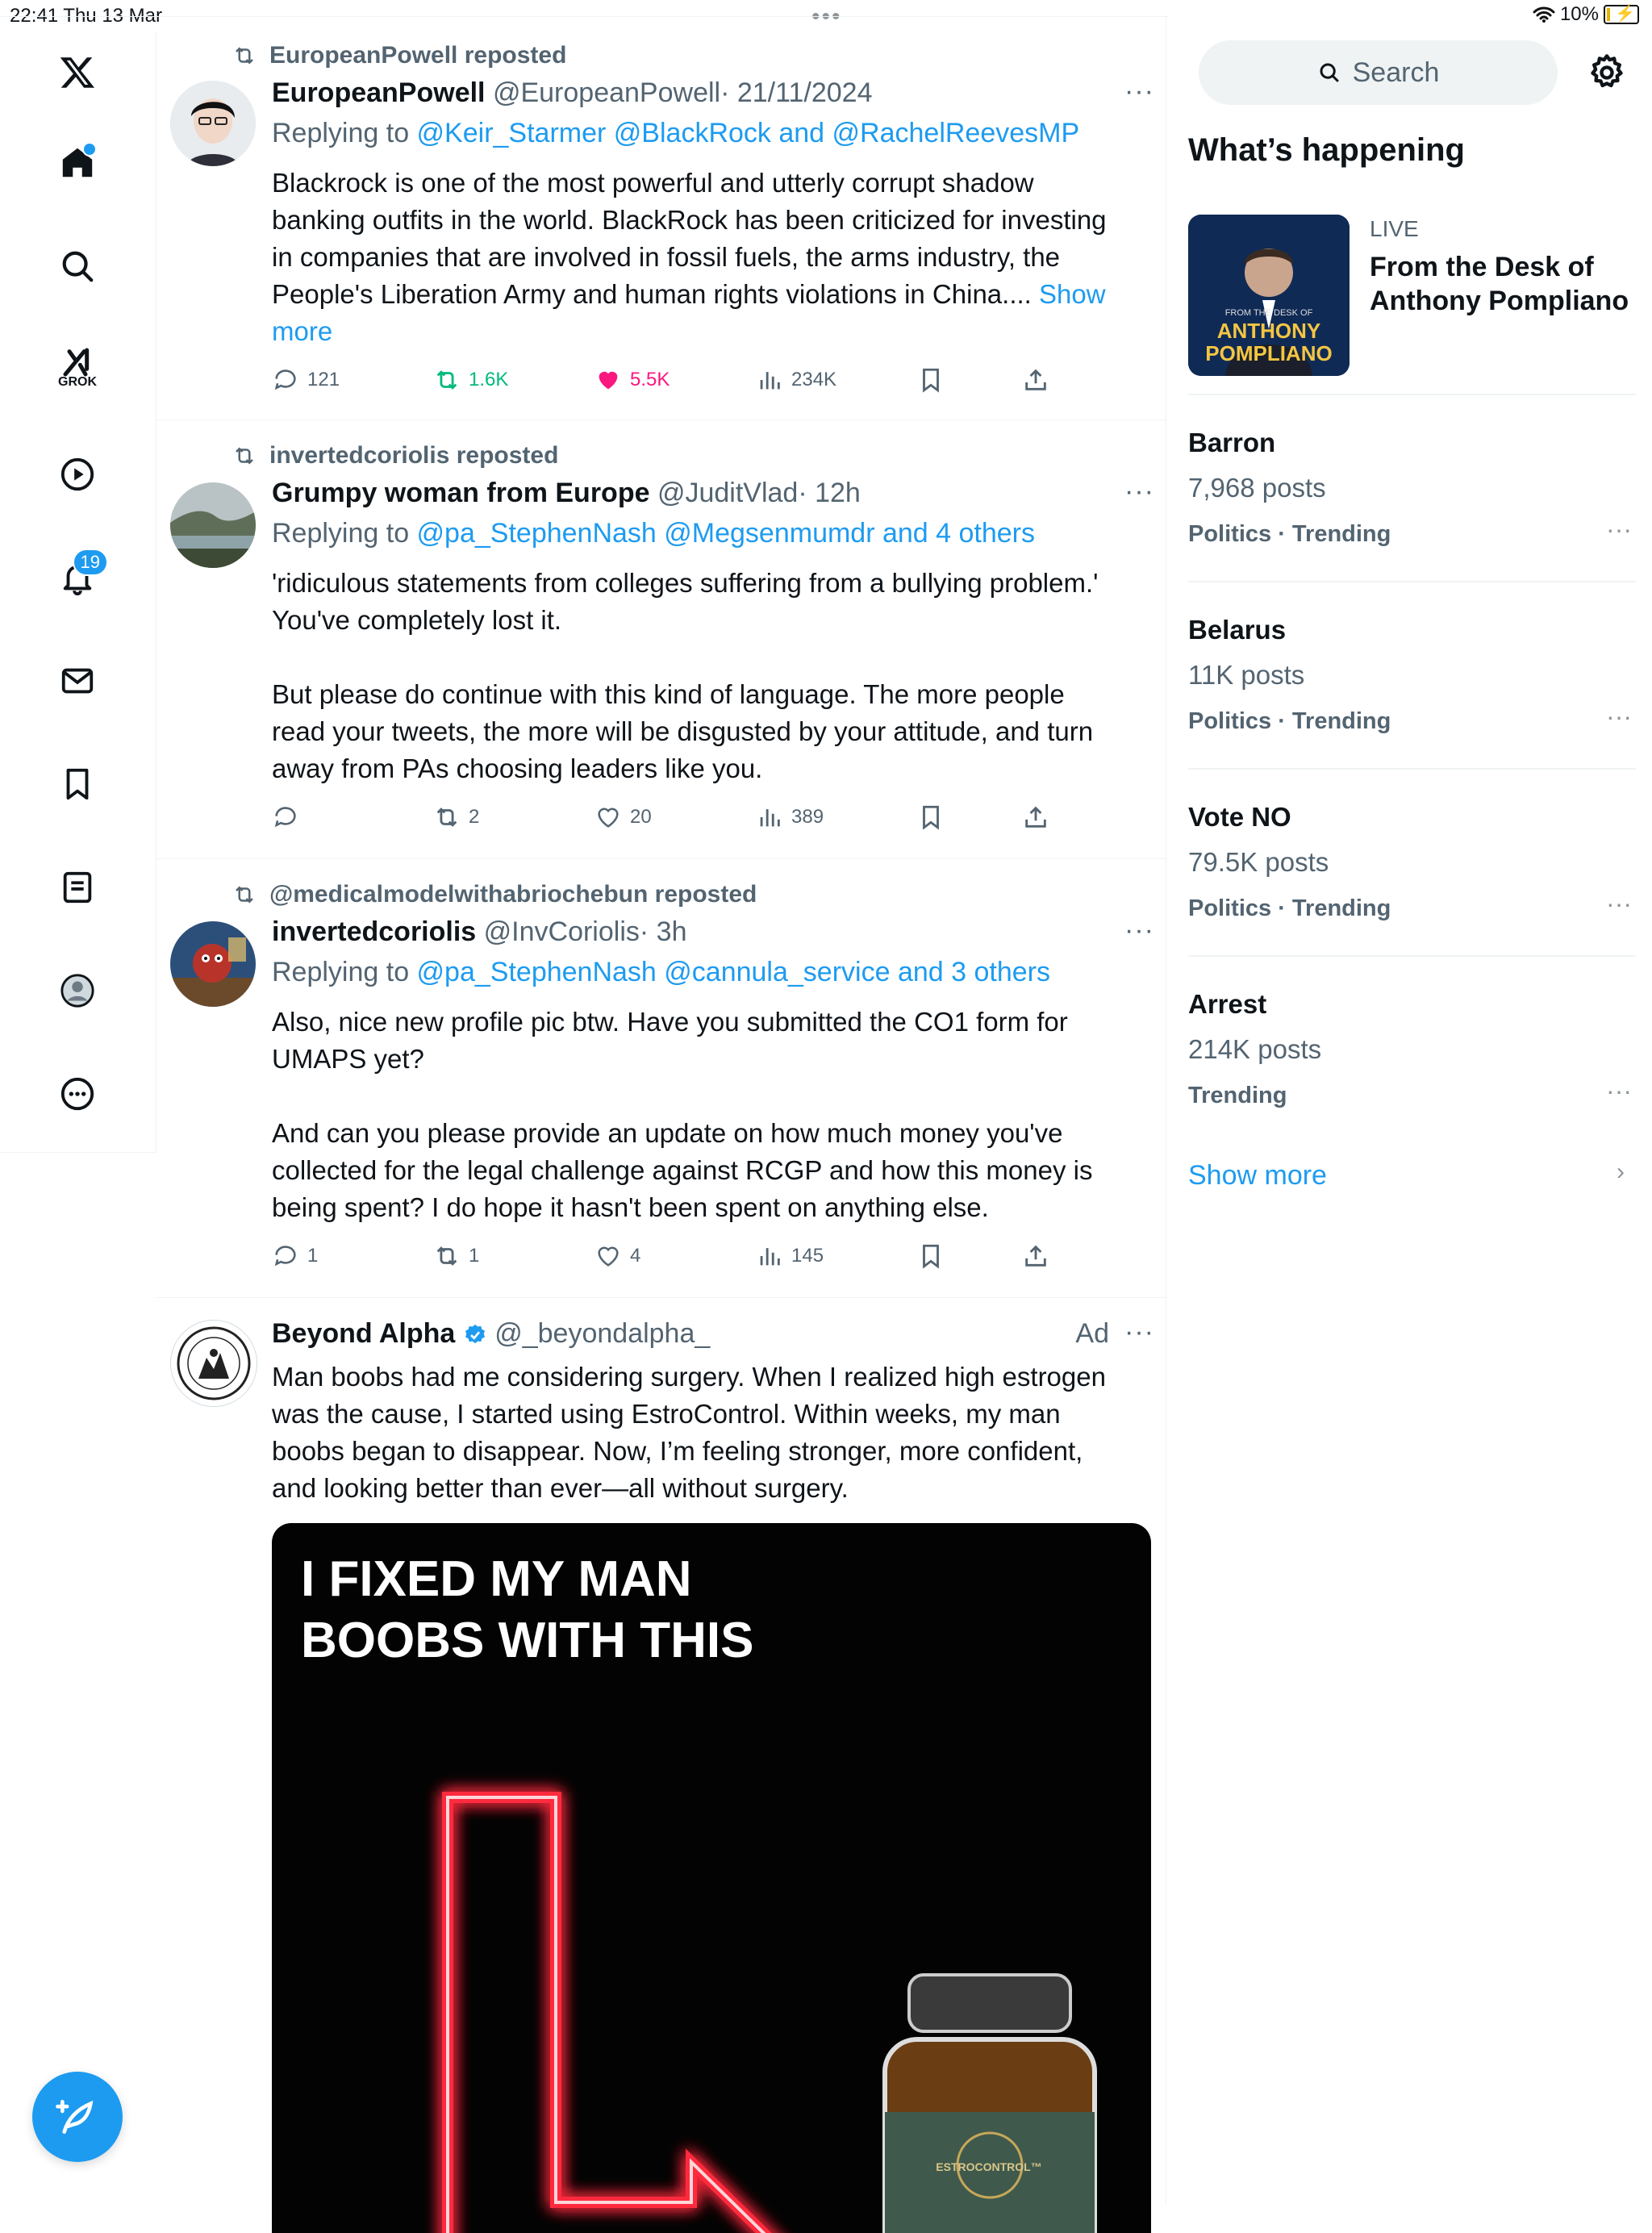 This screenshot has width=1652, height=2233. What do you see at coordinates (829, 493) in the screenshot?
I see `tweet-time: · 12h` at bounding box center [829, 493].